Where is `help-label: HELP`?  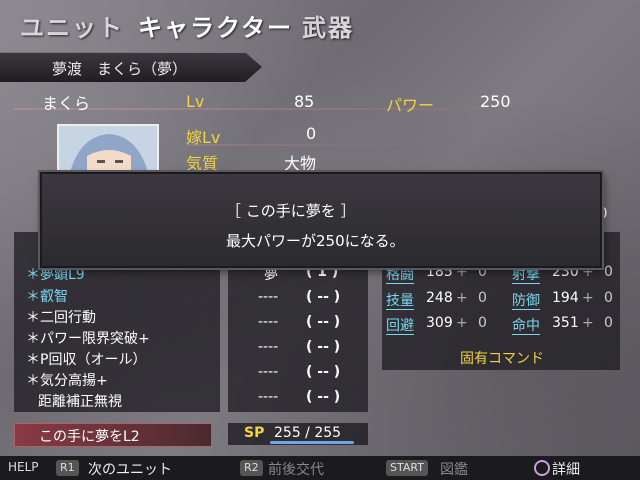
help-label: HELP is located at coordinates (23, 467).